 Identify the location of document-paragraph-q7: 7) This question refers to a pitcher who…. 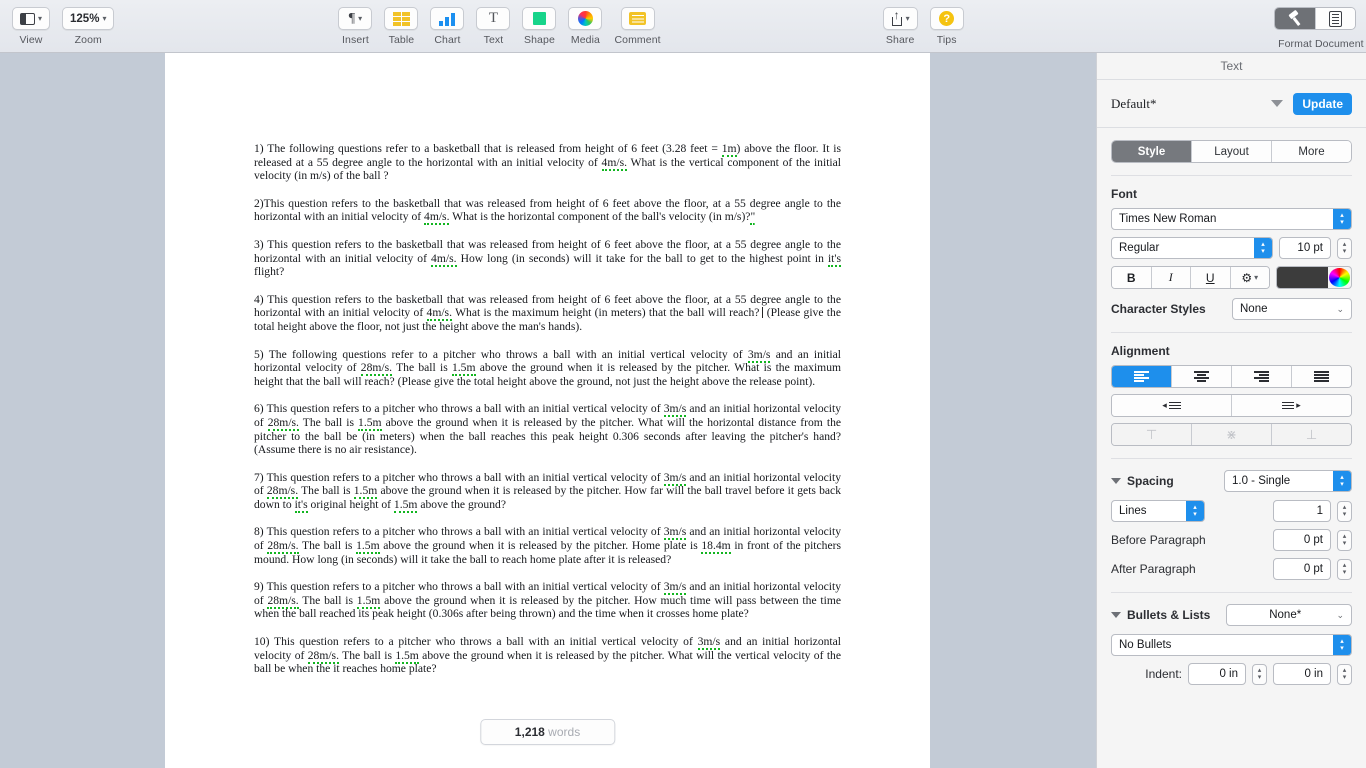
(547, 491).